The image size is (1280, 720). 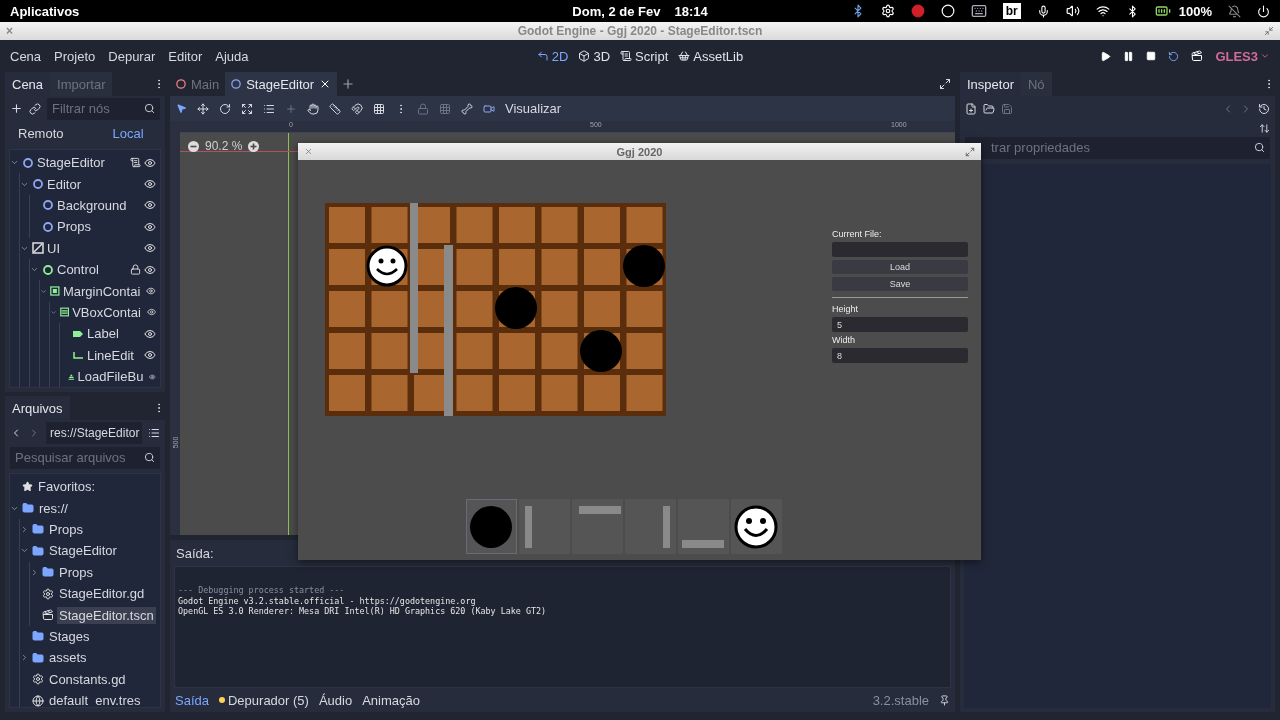 I want to click on node-name: Label, so click(x=103, y=334).